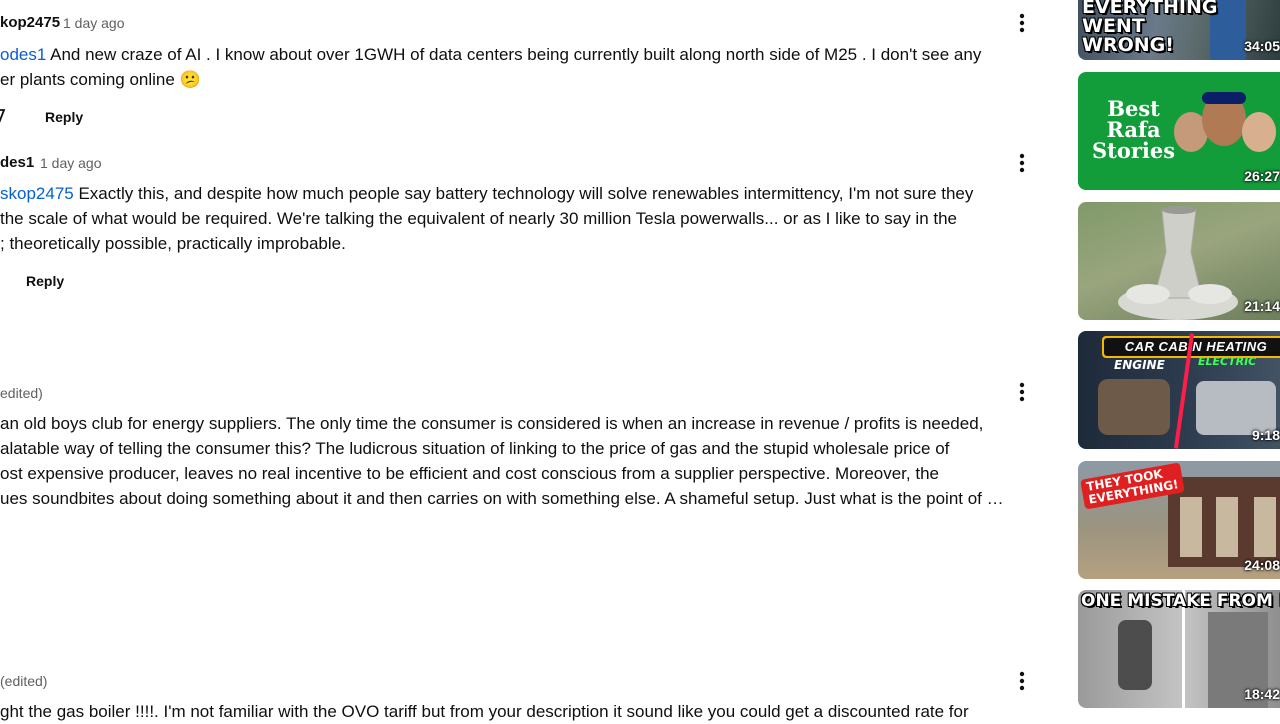  I want to click on video-duration: 24:08, so click(1262, 565).